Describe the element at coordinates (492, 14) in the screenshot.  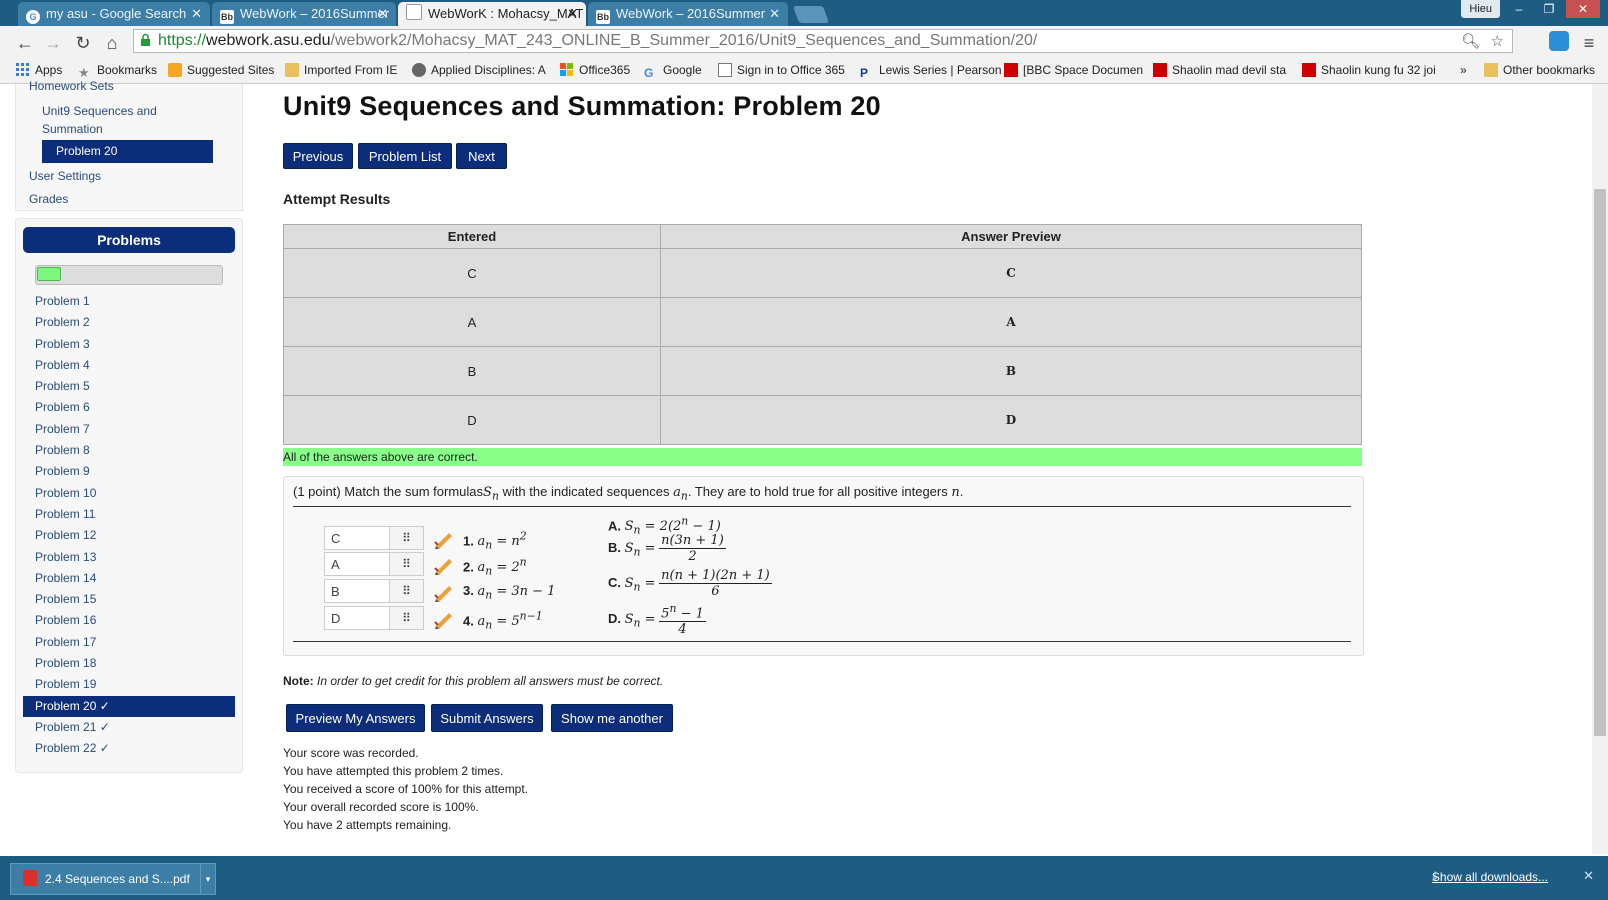
I see `tab-webwork-problem: WebWorK : Mohacsy_MAT ✕` at that location.